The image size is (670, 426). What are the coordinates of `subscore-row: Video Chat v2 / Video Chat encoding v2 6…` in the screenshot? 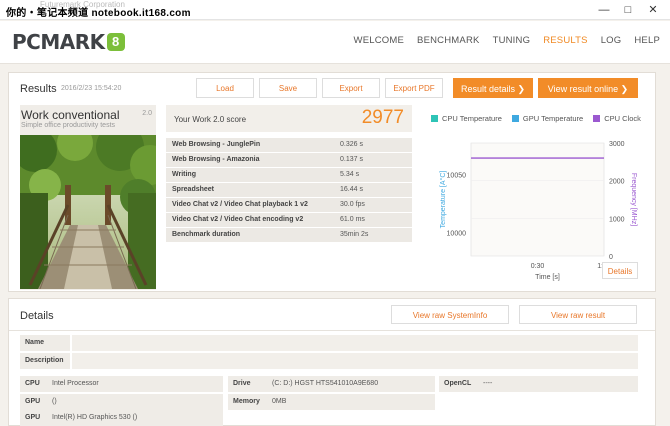 It's located at (289, 219).